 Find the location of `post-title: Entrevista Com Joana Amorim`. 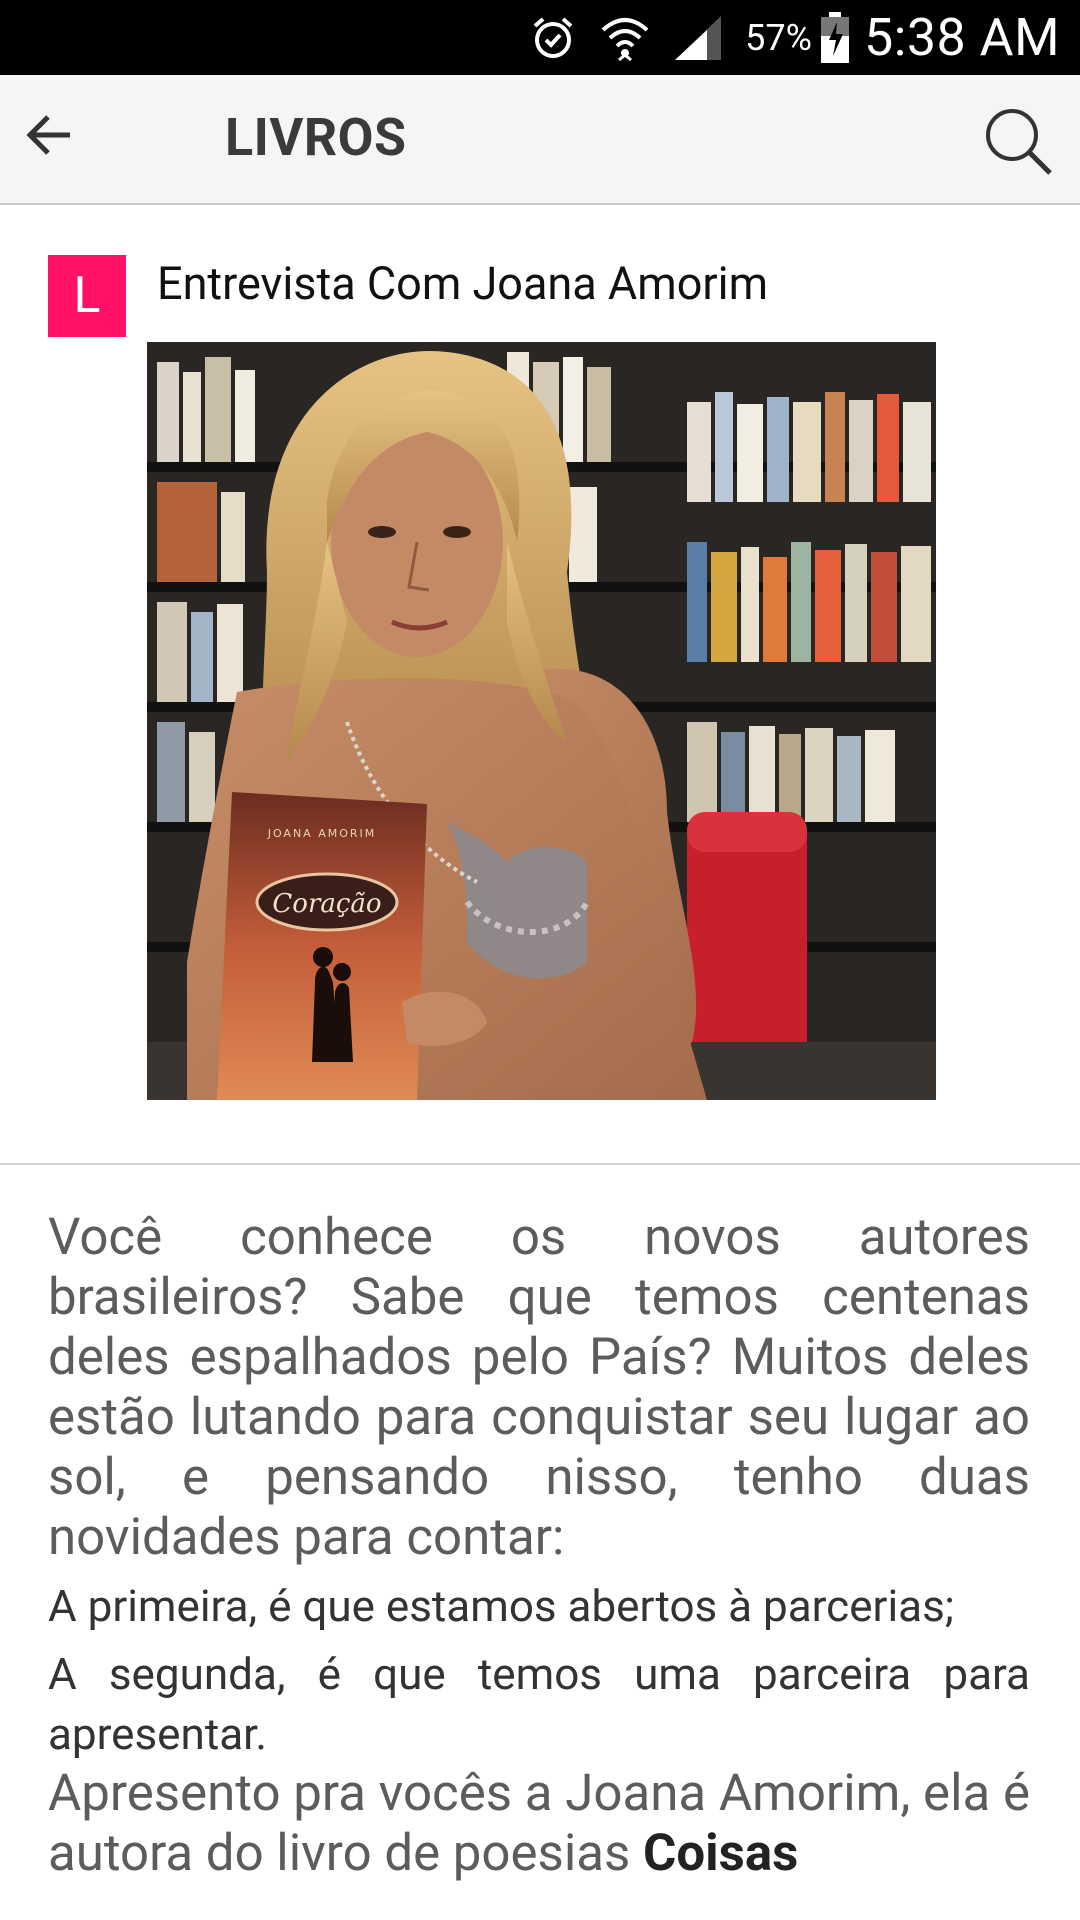

post-title: Entrevista Com Joana Amorim is located at coordinates (463, 283).